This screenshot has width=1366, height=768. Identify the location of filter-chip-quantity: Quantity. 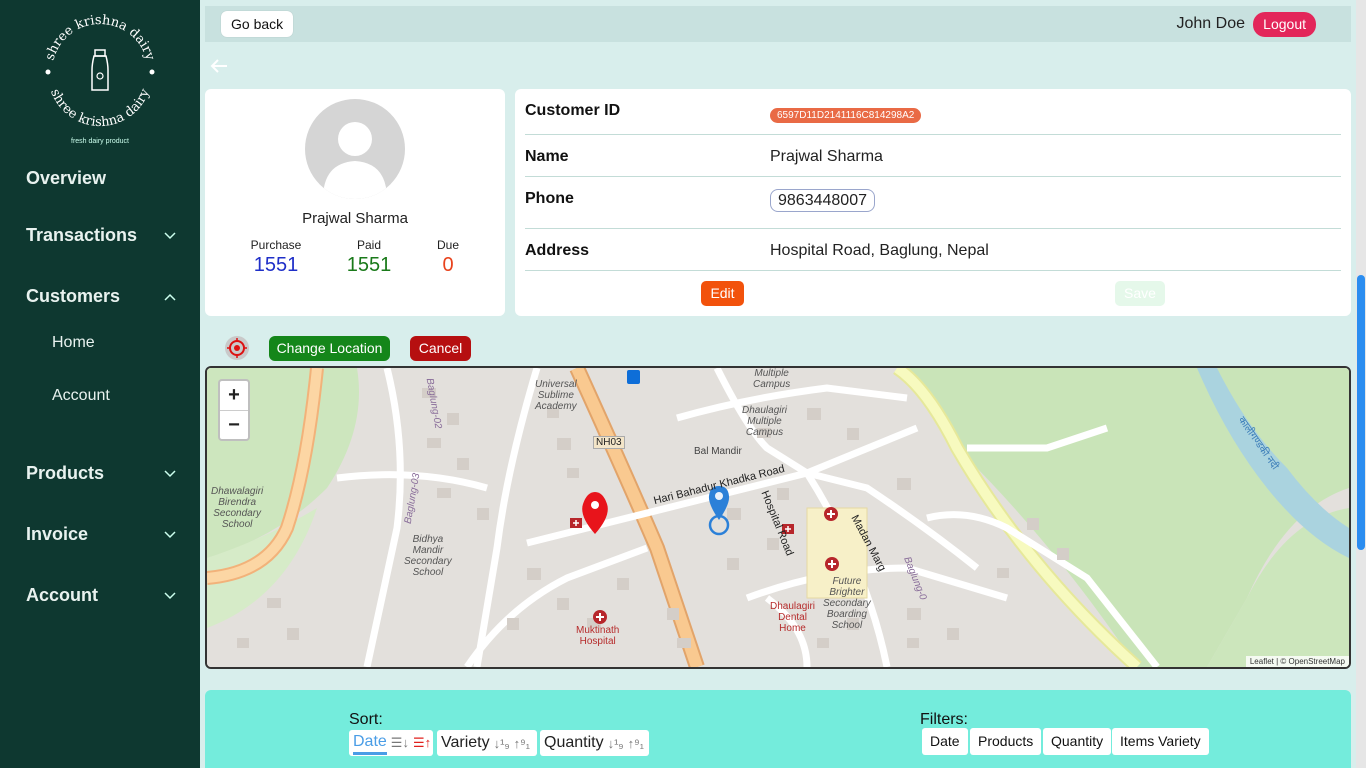
(1077, 741).